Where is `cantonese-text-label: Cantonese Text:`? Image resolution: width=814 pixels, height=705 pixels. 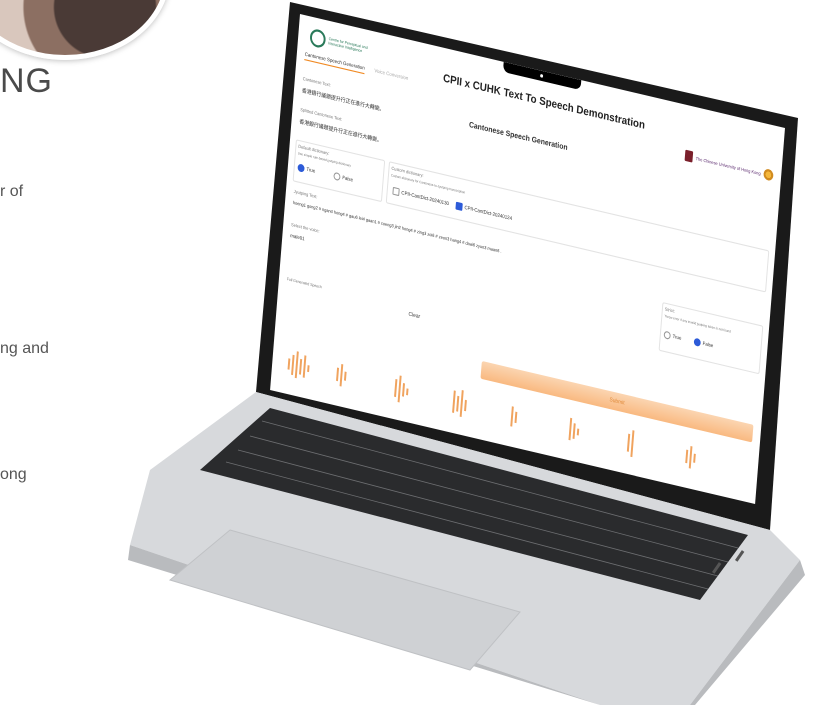
cantonese-text-label: Cantonese Text: is located at coordinates (316, 81).